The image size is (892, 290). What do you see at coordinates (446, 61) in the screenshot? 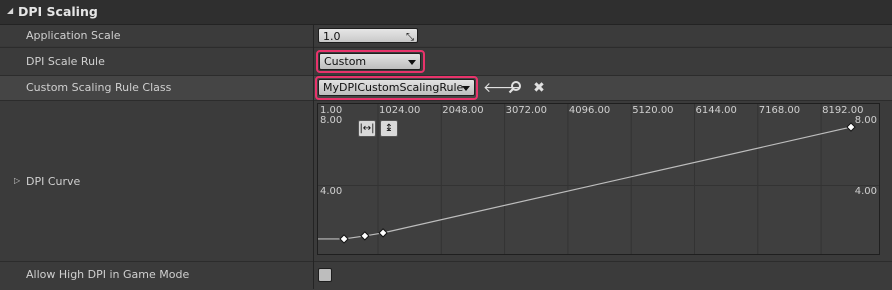
I see `row-dpi-scale-rule: DPI Scale Rule Custom` at bounding box center [446, 61].